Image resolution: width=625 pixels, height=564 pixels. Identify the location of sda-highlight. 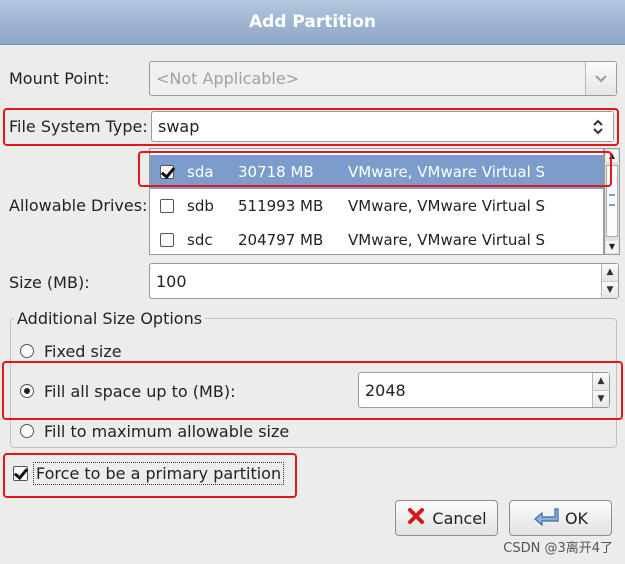
(375, 169).